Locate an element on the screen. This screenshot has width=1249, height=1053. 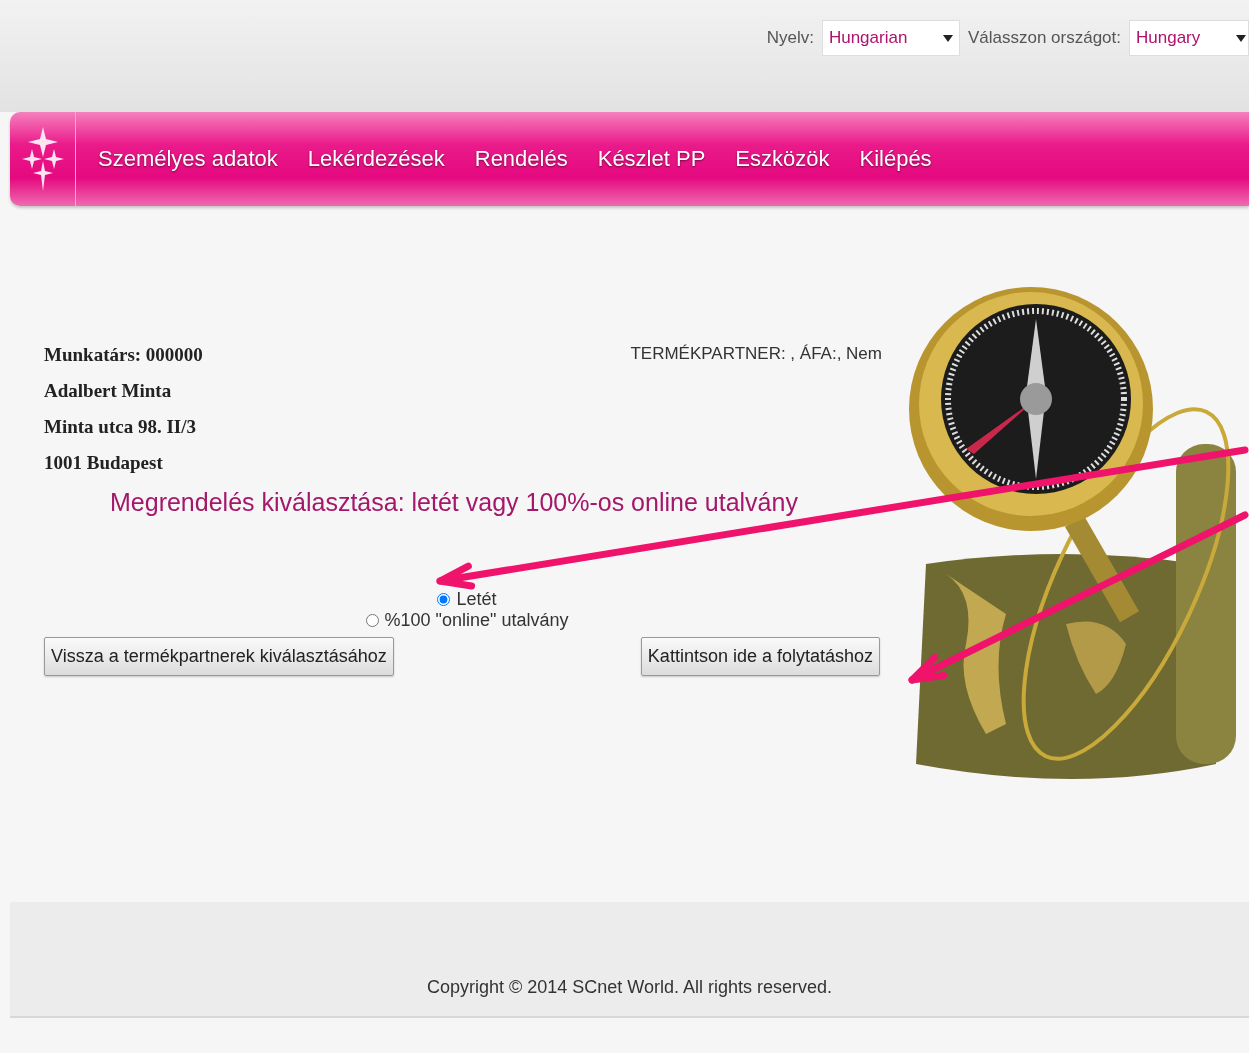
copyright-text: Copyright © 2014 SCnet World. All rights reserved. is located at coordinates (629, 987).